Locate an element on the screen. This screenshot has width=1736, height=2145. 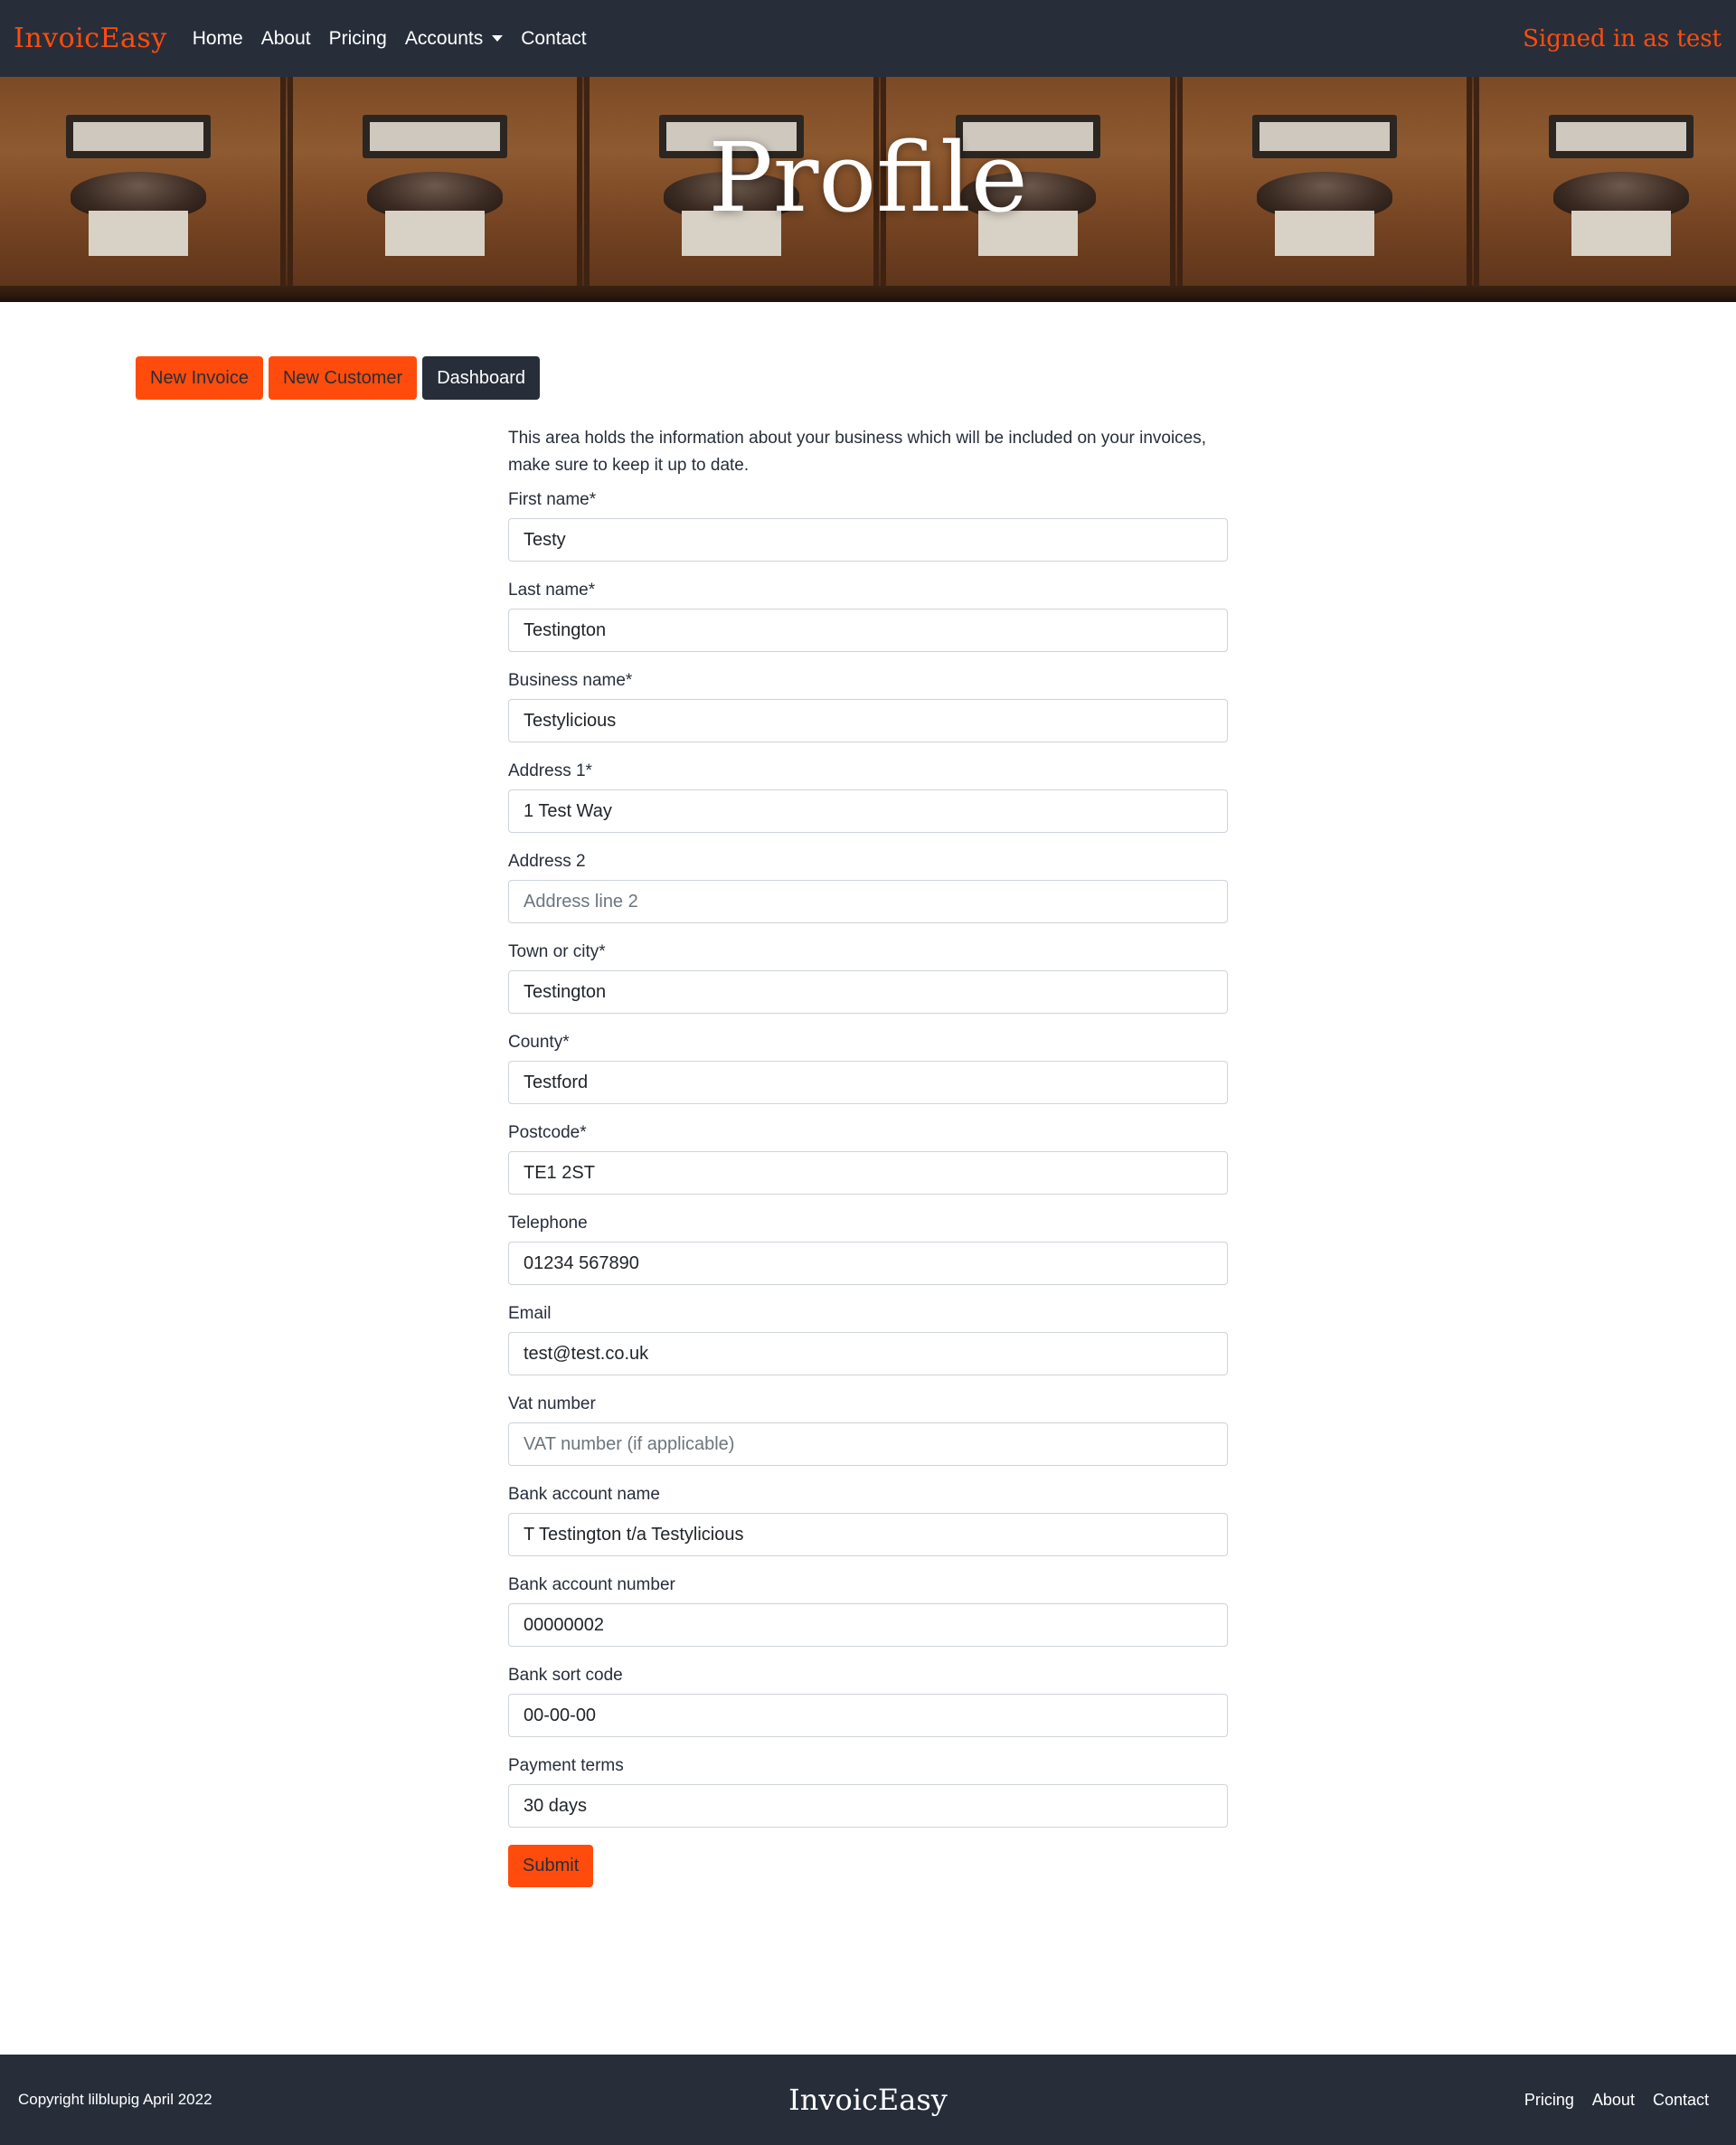
dashboard-button: Dashboard is located at coordinates (482, 378).